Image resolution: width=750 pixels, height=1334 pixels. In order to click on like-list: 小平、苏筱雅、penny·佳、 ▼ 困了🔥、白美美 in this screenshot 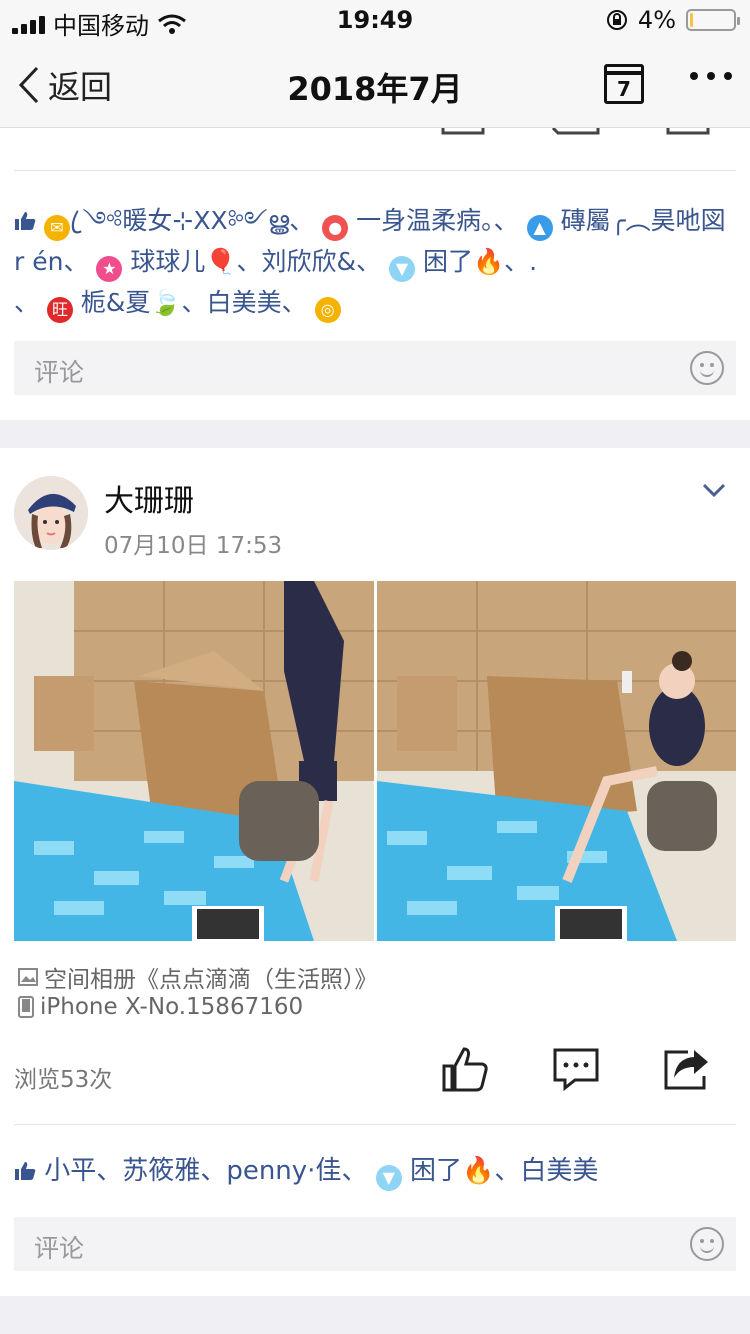, I will do `click(306, 1171)`.